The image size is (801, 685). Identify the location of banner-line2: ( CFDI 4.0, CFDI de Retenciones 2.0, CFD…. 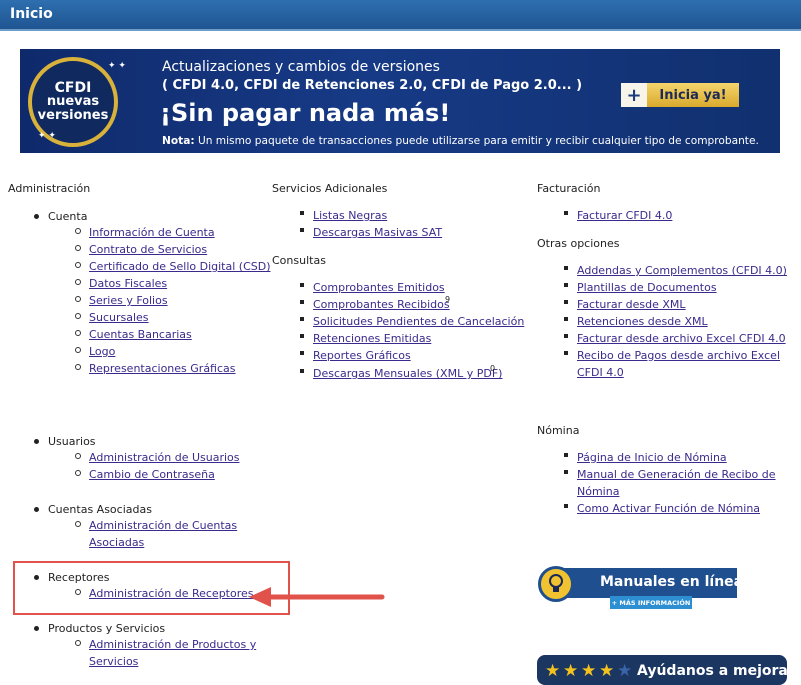
(372, 85).